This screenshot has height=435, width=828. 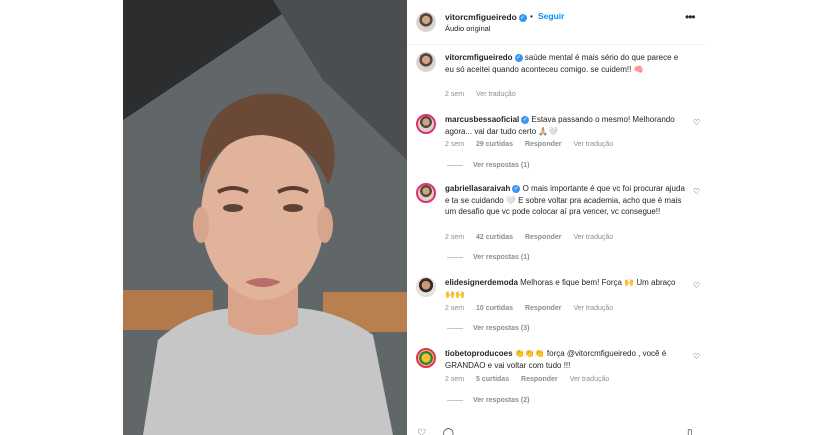 I want to click on comment-username: gabriellasaraivah, so click(x=477, y=188).